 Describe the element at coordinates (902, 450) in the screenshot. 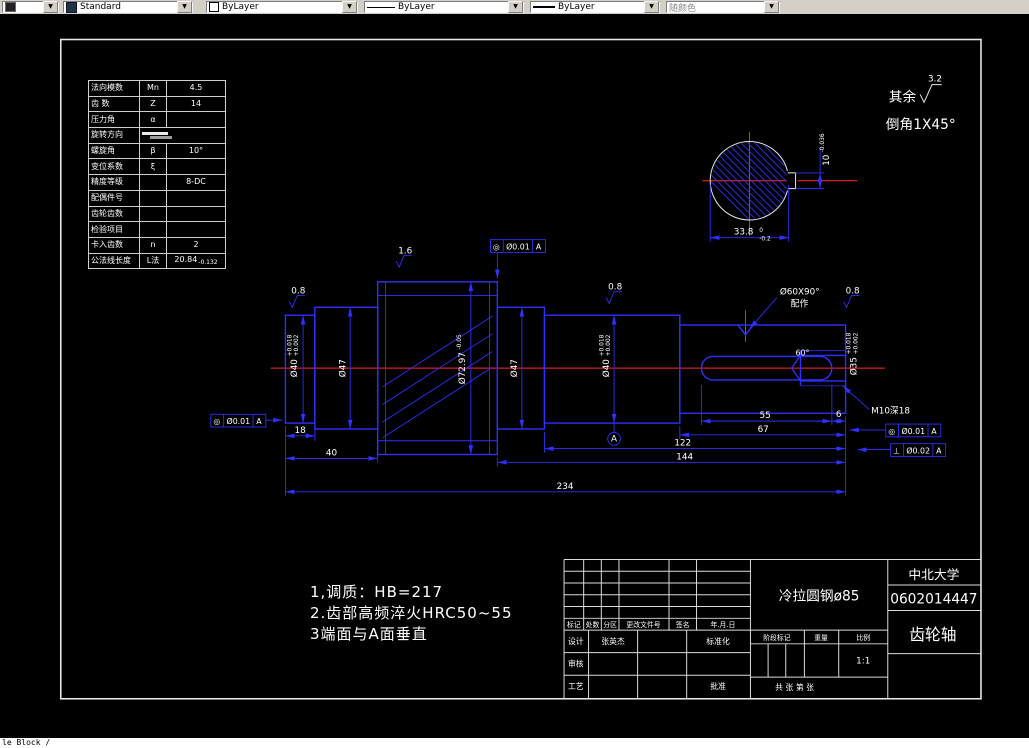

I see `gdt-right-perp: ⊥ Ø0.02 A` at that location.